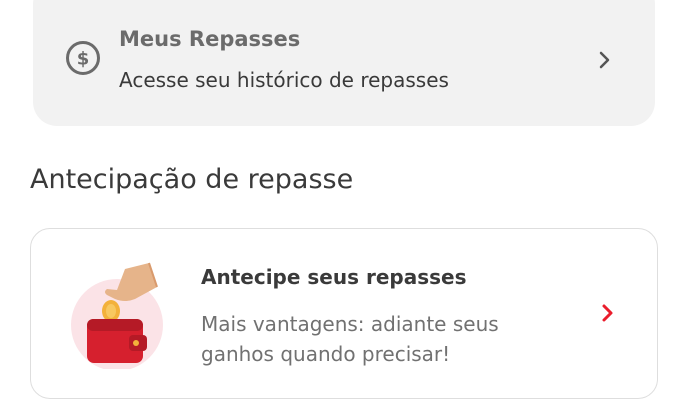  What do you see at coordinates (334, 277) in the screenshot?
I see `antecipe-title: Antecipe seus repasses` at bounding box center [334, 277].